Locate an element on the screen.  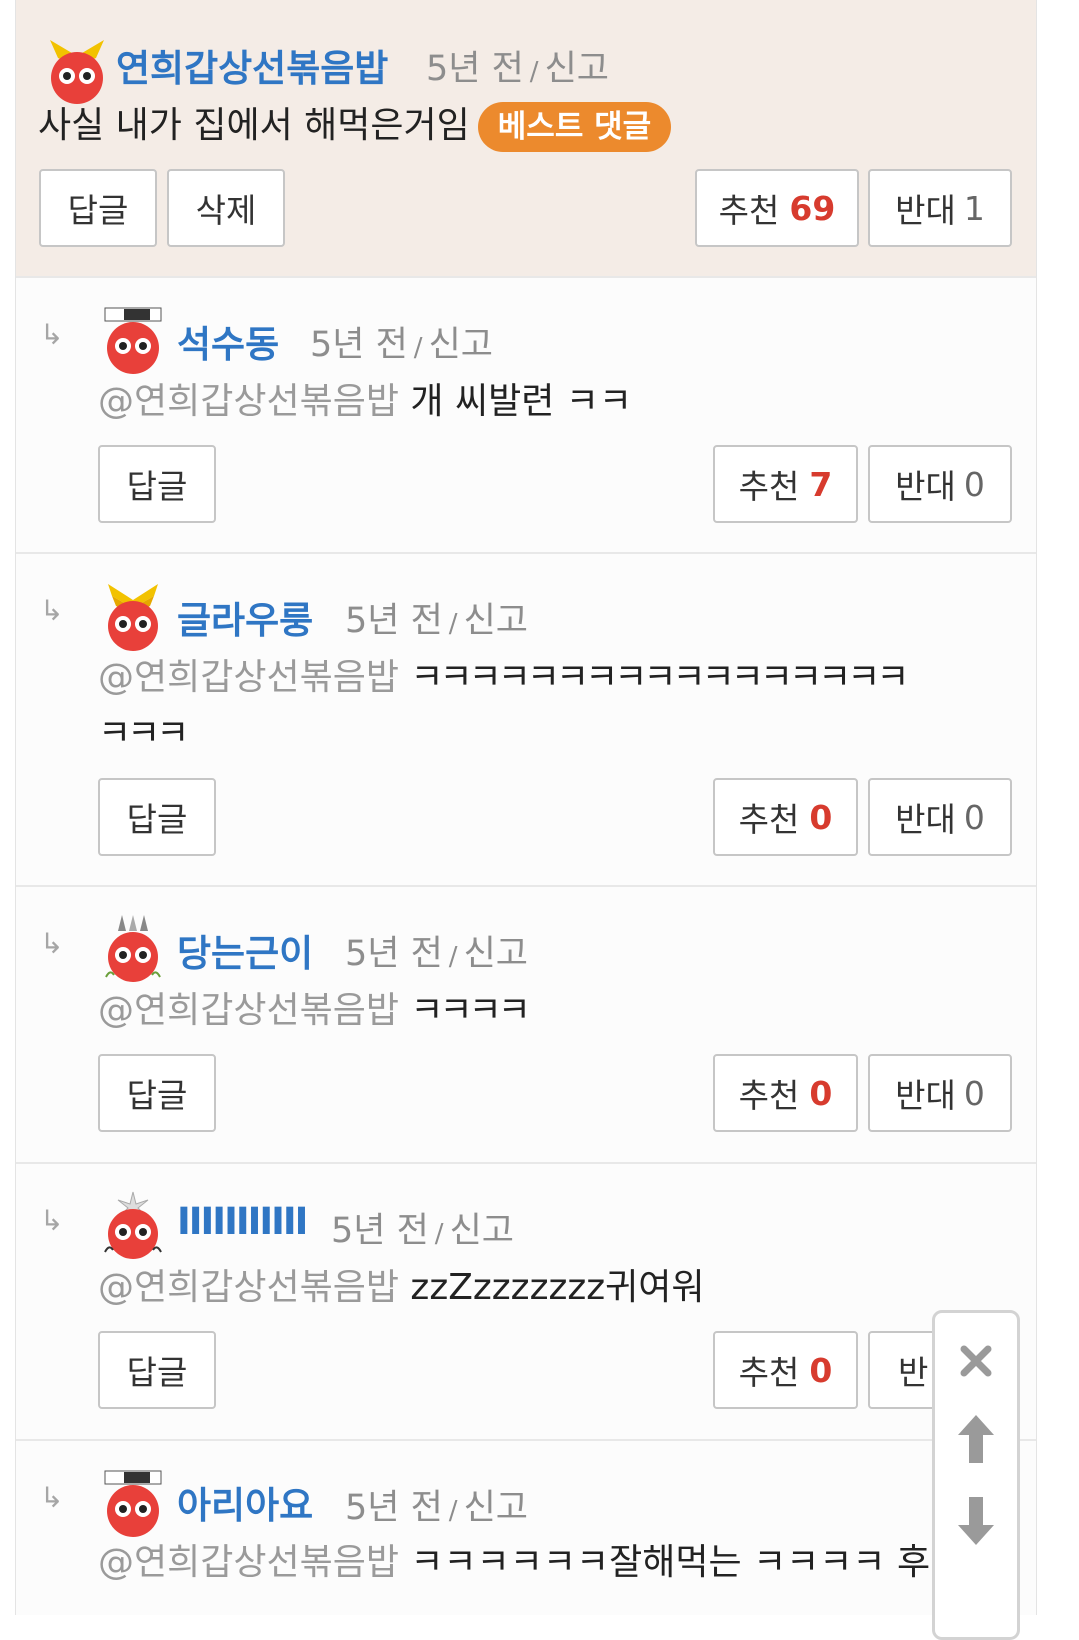
comment-body: @연희갑상선볶음밥 ㅋㅋㅋㅋㅋㅋ잘해먹는 ㅋㅋㅋㅋ 후 is located at coordinates (514, 1563).